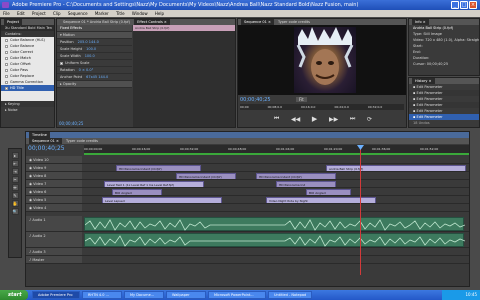  I want to click on rolling-edit-tool-icon: ⇥, so click(15, 171).